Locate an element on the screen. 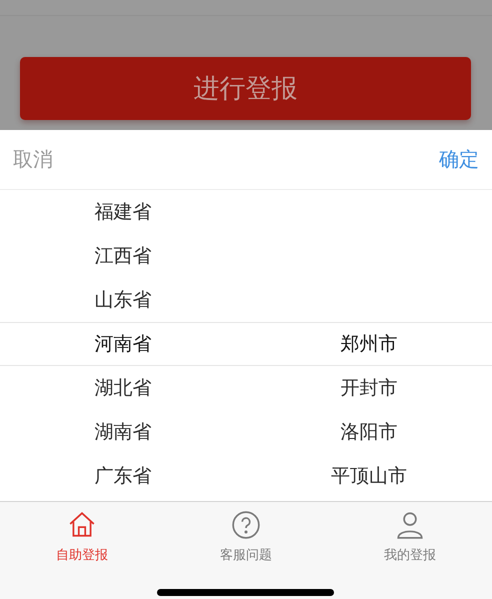 This screenshot has width=492, height=599. picker-option: 开封市 is located at coordinates (369, 388).